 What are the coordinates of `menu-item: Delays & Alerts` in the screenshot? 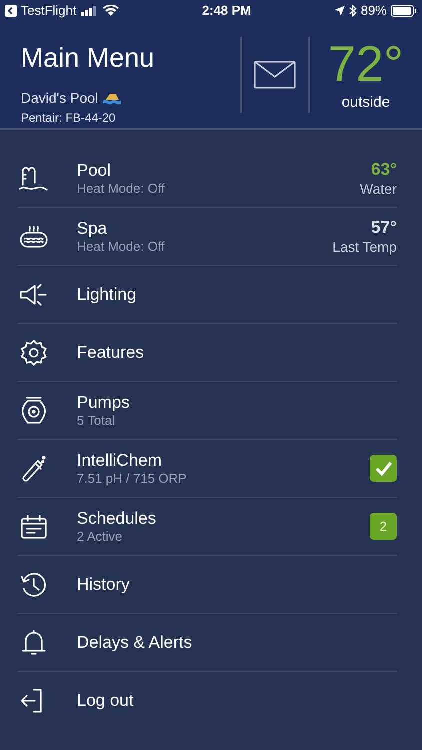 It's located at (207, 643).